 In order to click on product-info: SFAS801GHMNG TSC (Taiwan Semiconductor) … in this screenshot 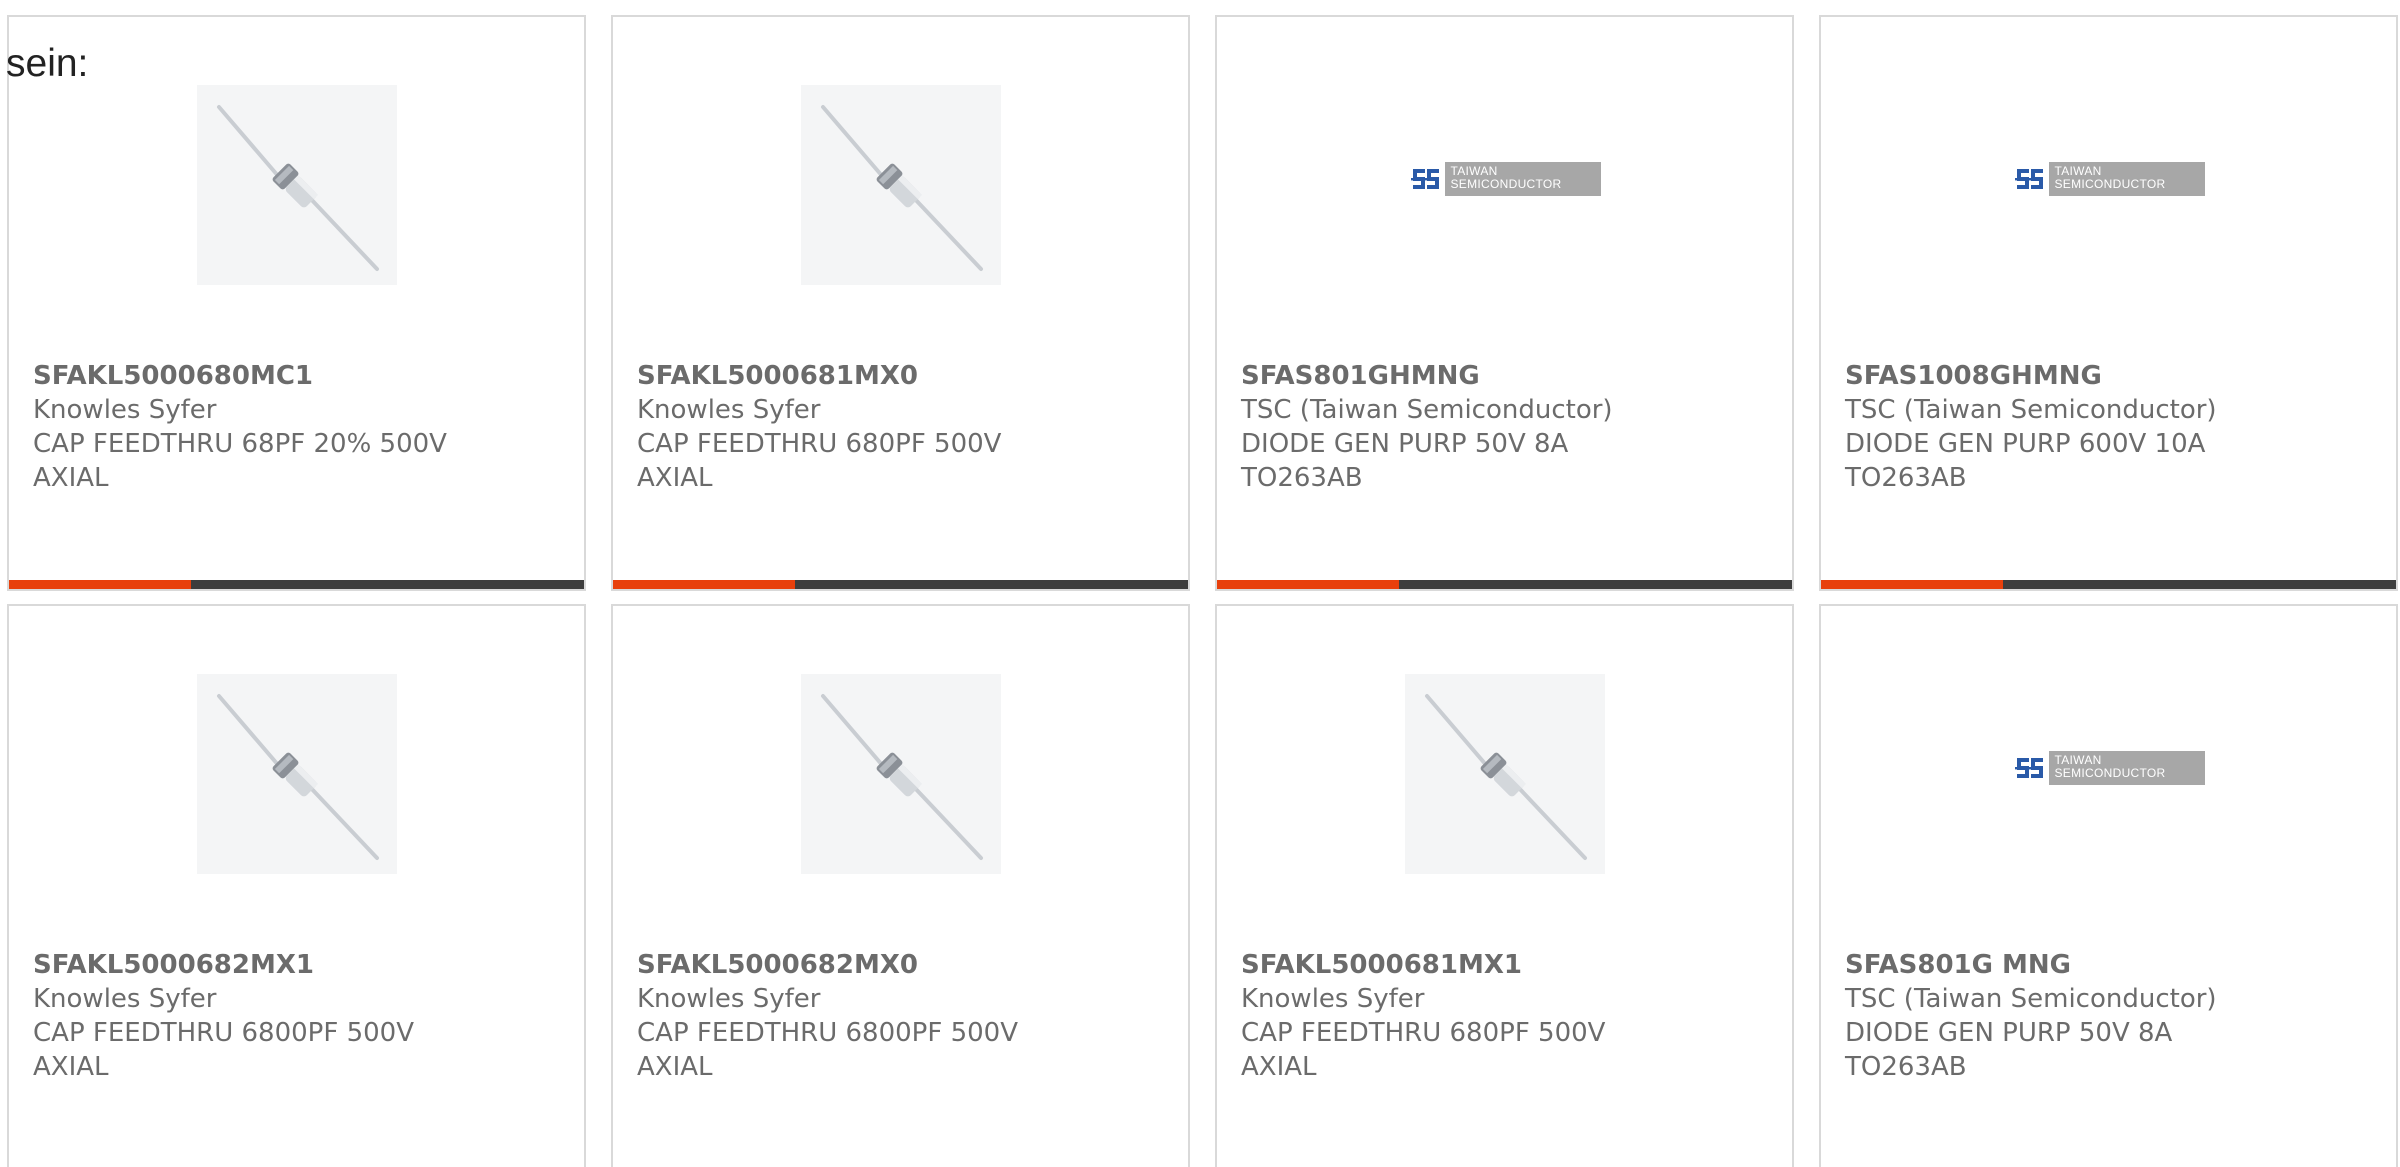, I will do `click(1511, 427)`.